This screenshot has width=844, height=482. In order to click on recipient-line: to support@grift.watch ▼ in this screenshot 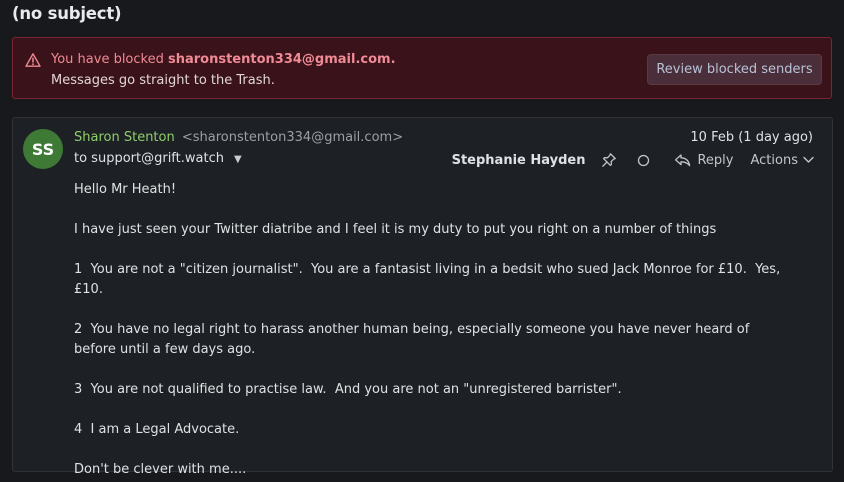, I will do `click(158, 158)`.